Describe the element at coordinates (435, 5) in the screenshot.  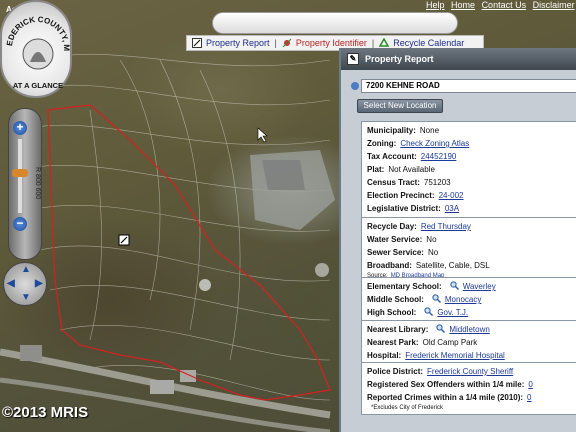
I see `help-link: Help` at that location.